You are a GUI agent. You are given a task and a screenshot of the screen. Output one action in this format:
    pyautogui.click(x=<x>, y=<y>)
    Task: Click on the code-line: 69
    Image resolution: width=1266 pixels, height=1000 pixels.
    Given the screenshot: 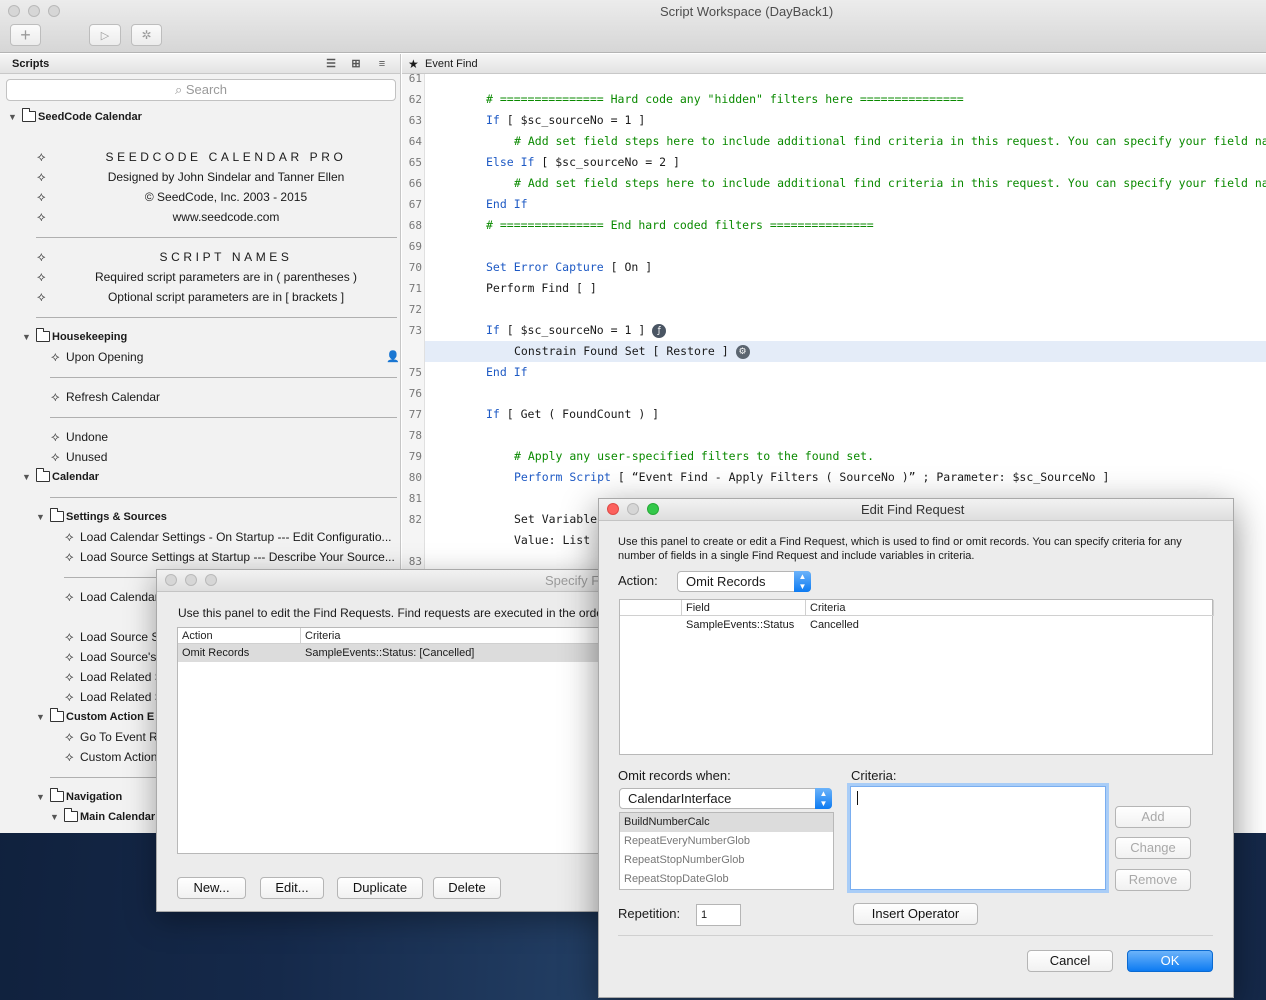 What is the action you would take?
    pyautogui.click(x=834, y=246)
    